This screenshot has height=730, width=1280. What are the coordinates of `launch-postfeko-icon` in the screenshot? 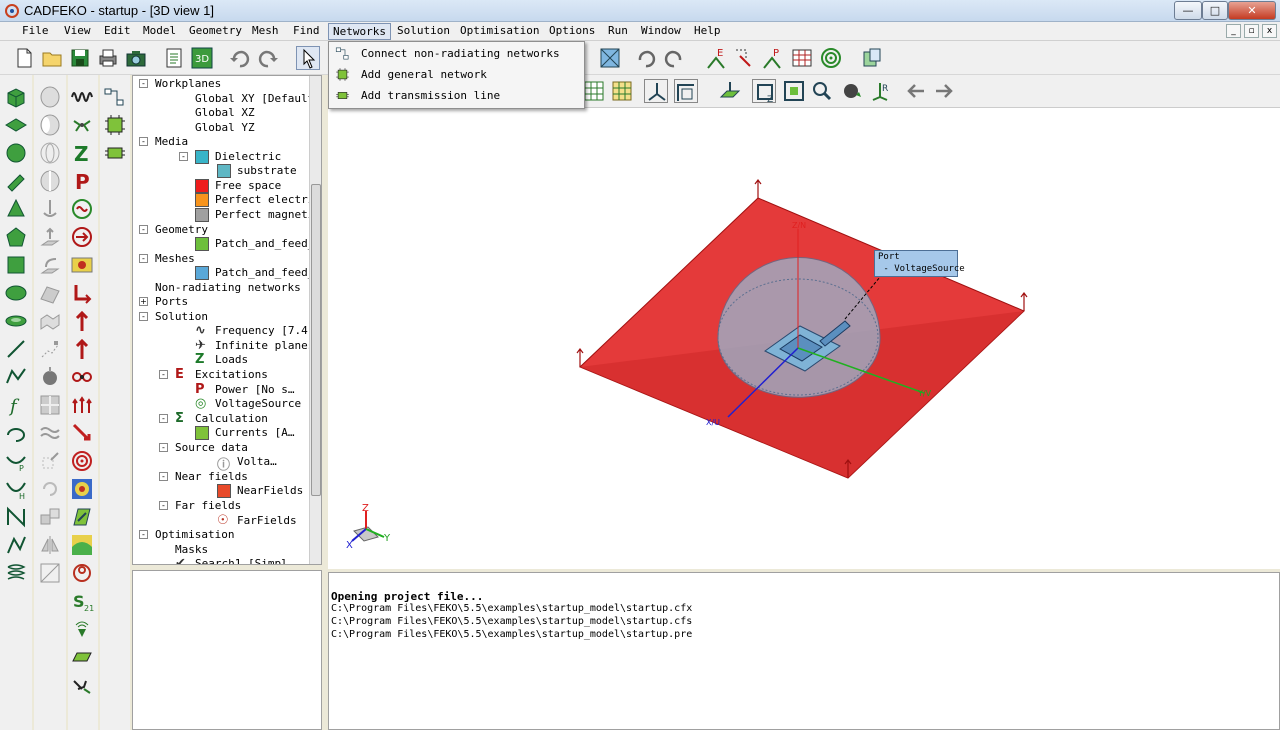 It's located at (872, 58).